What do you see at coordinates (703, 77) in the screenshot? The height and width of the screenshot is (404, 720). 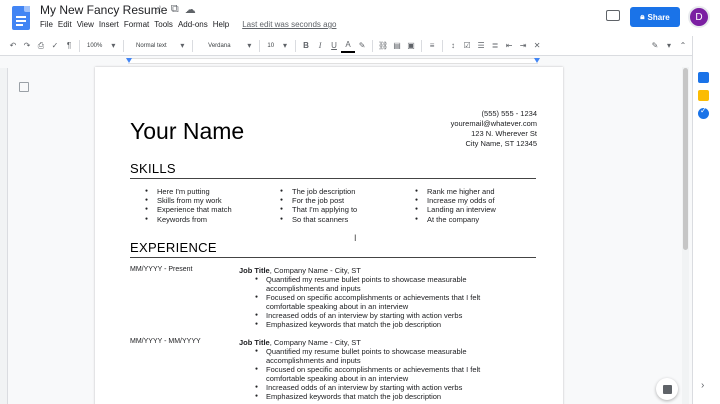 I see `calendar-icon` at bounding box center [703, 77].